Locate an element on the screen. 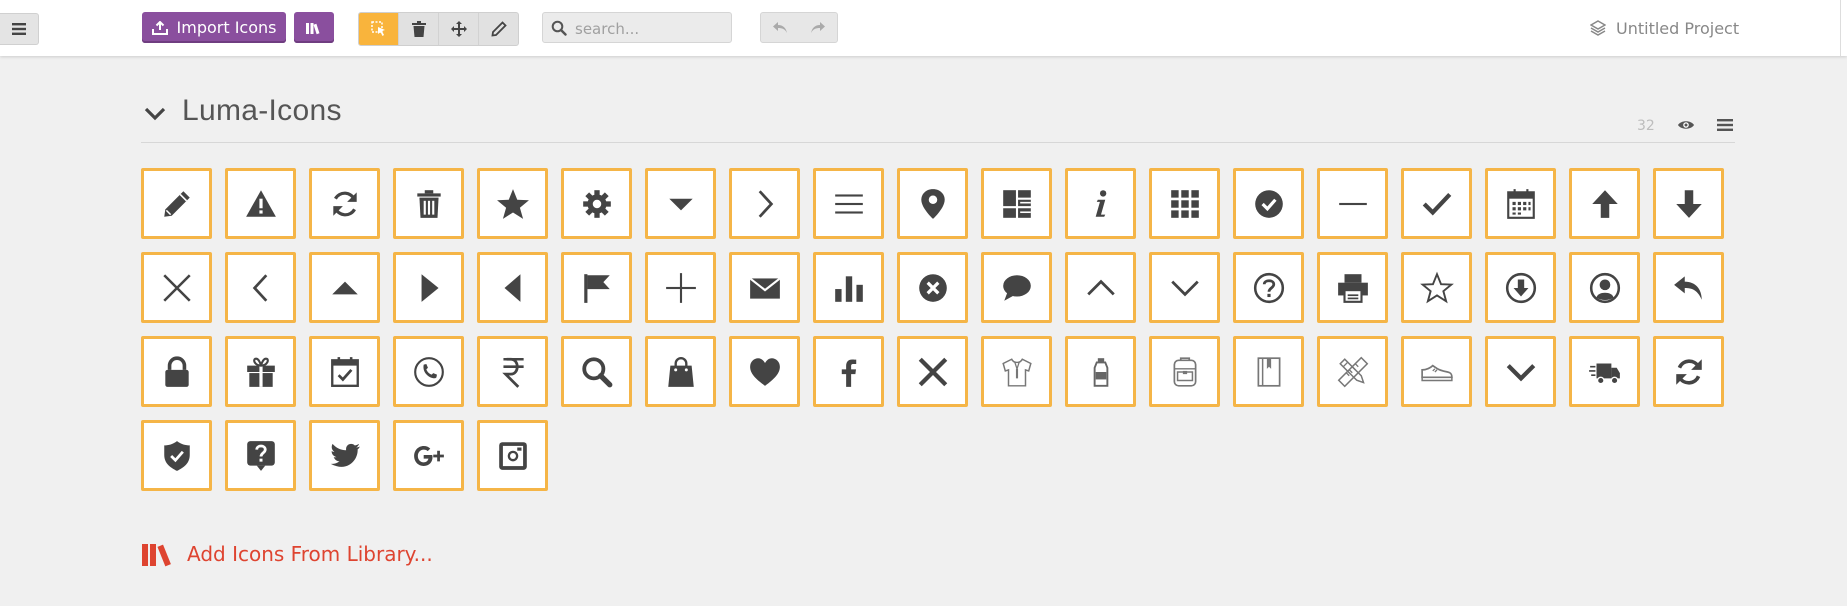 Image resolution: width=1847 pixels, height=606 pixels. shield-check-icon is located at coordinates (176, 455).